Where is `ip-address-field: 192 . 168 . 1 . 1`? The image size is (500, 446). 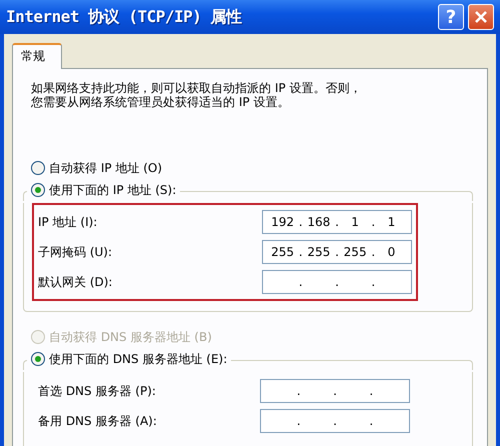 ip-address-field: 192 . 168 . 1 . 1 is located at coordinates (337, 222).